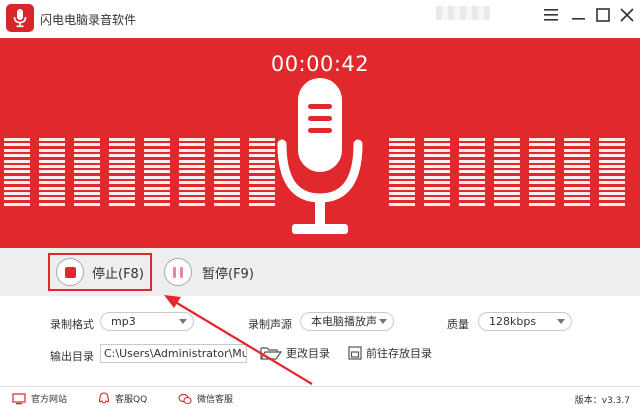 The width and height of the screenshot is (640, 411). Describe the element at coordinates (72, 324) in the screenshot. I see `format-label: 录制格式` at that location.